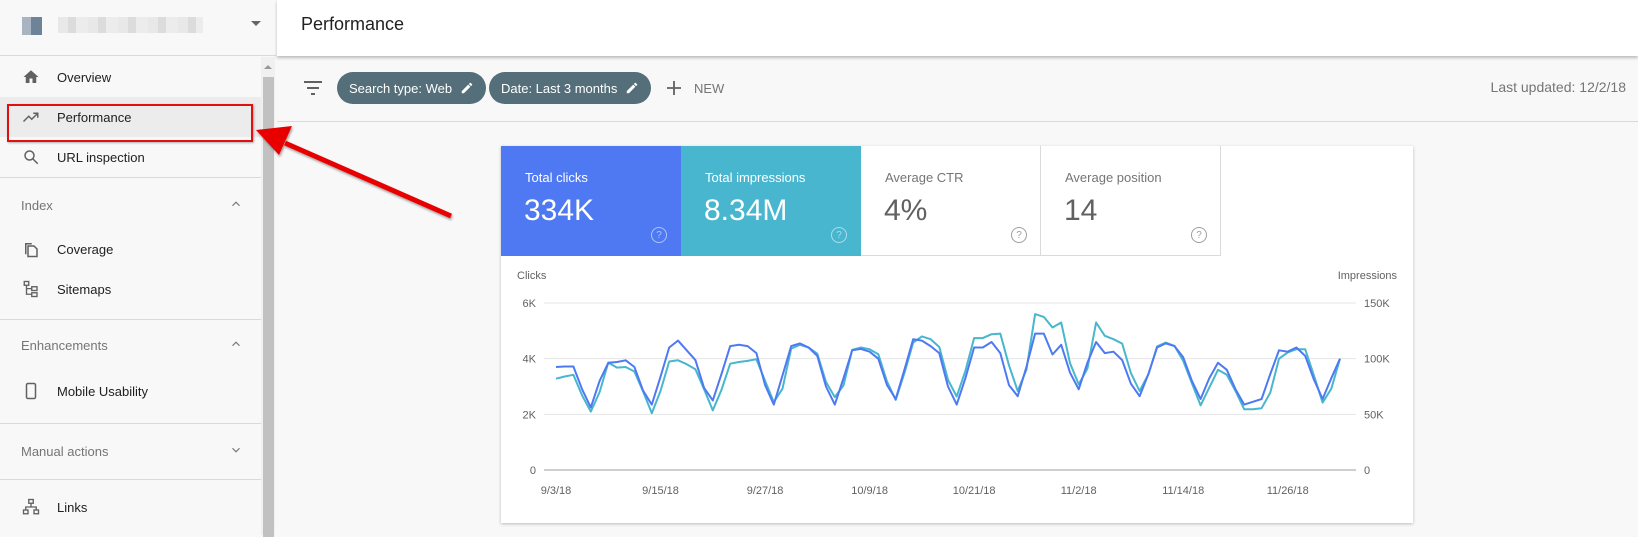 The image size is (1638, 537). Describe the element at coordinates (268, 67) in the screenshot. I see `scroll-up-arrow-icon` at that location.